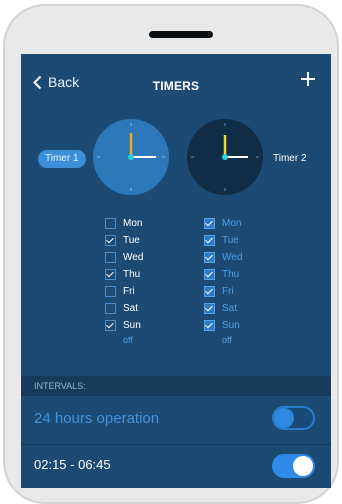 This screenshot has height=504, width=342. I want to click on phone-speaker, so click(181, 34).